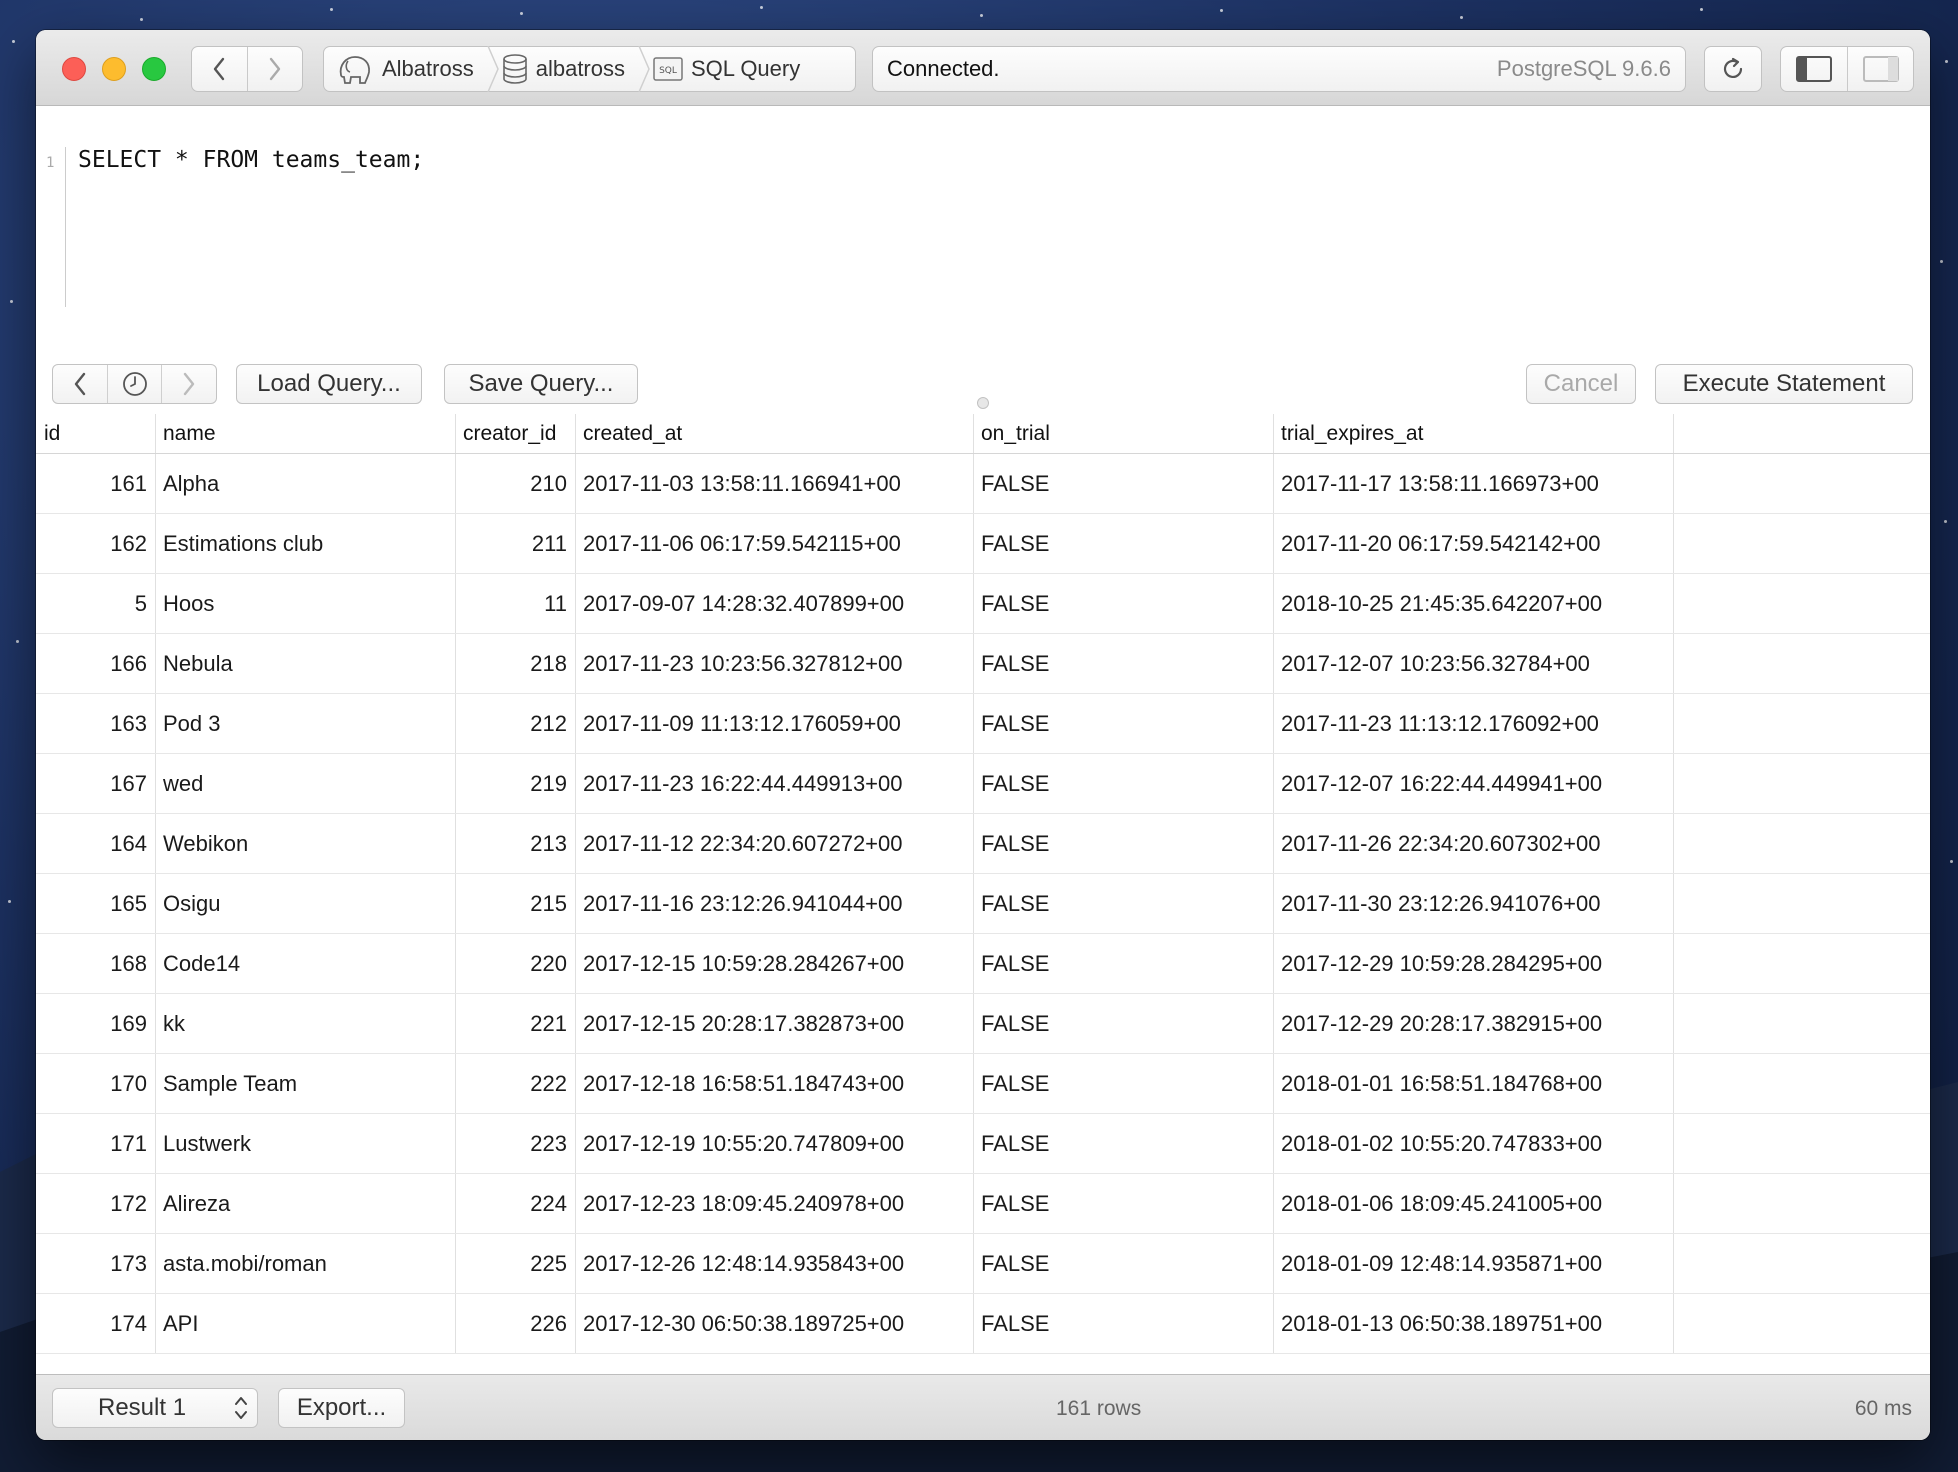  What do you see at coordinates (1473, 783) in the screenshot?
I see `cell-trial-expires-at: 2017-12-07 16:22:44.449941+00` at bounding box center [1473, 783].